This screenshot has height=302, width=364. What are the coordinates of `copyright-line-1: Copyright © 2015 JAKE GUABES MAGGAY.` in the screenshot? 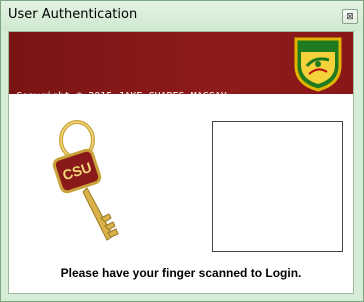 It's located at (124, 96).